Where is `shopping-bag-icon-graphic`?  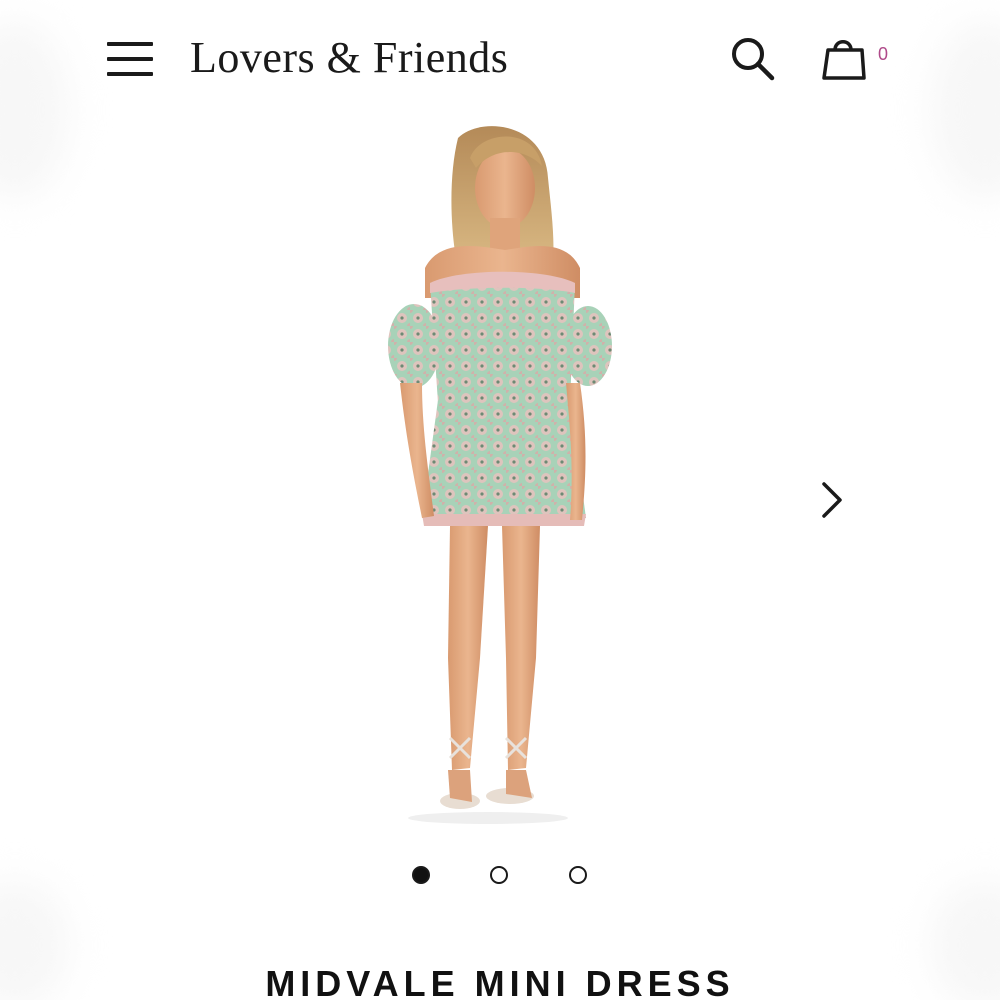 shopping-bag-icon-graphic is located at coordinates (844, 60).